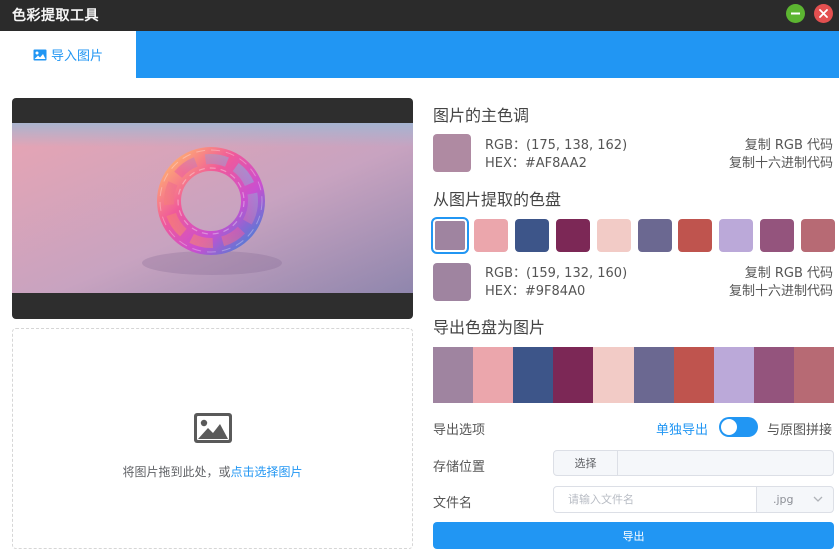  Describe the element at coordinates (497, 199) in the screenshot. I see `palette-heading: 从图片提取的色盘` at that location.